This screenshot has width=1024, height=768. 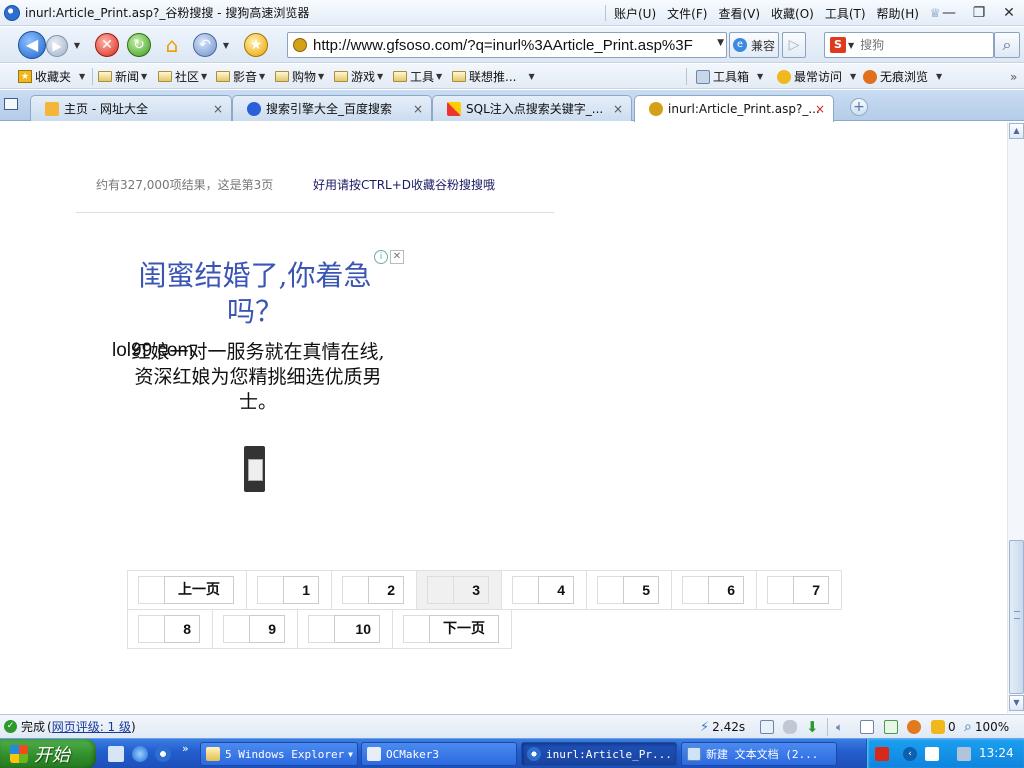 What do you see at coordinates (185, 748) in the screenshot?
I see `quicklaunch-overflow-icon: »` at bounding box center [185, 748].